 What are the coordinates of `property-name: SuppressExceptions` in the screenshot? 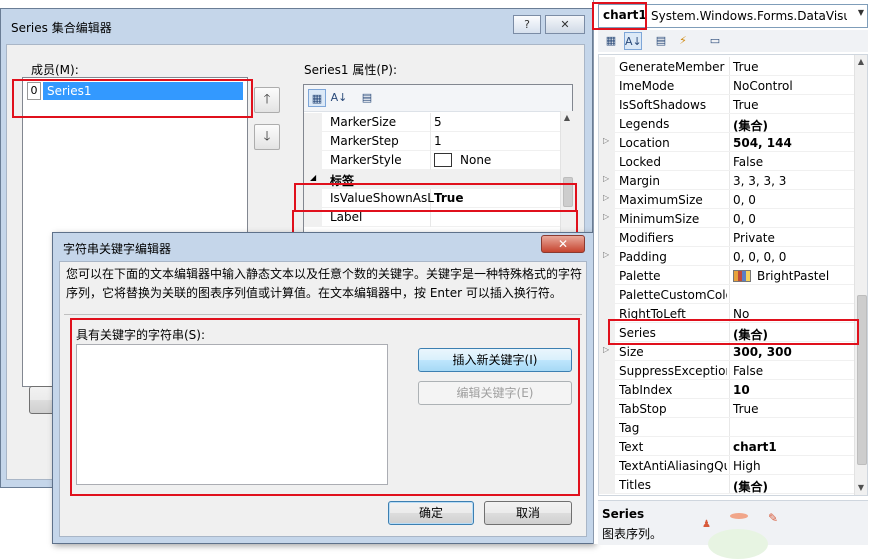 It's located at (673, 371).